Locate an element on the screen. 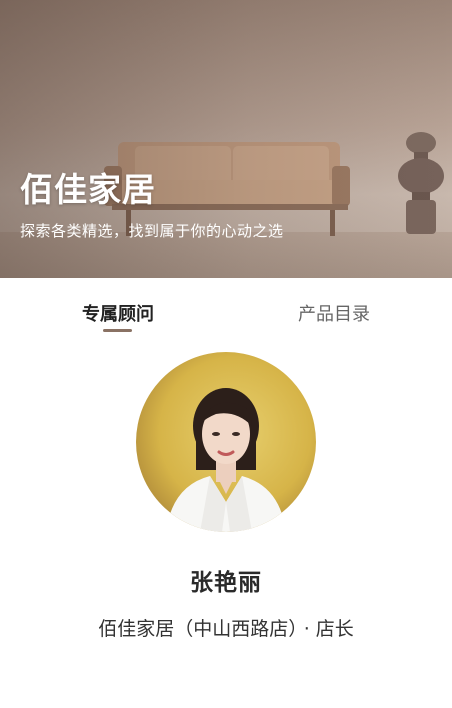 This screenshot has width=452, height=708. consultant-store: 佰佳家居（中山西路店） is located at coordinates (198, 629).